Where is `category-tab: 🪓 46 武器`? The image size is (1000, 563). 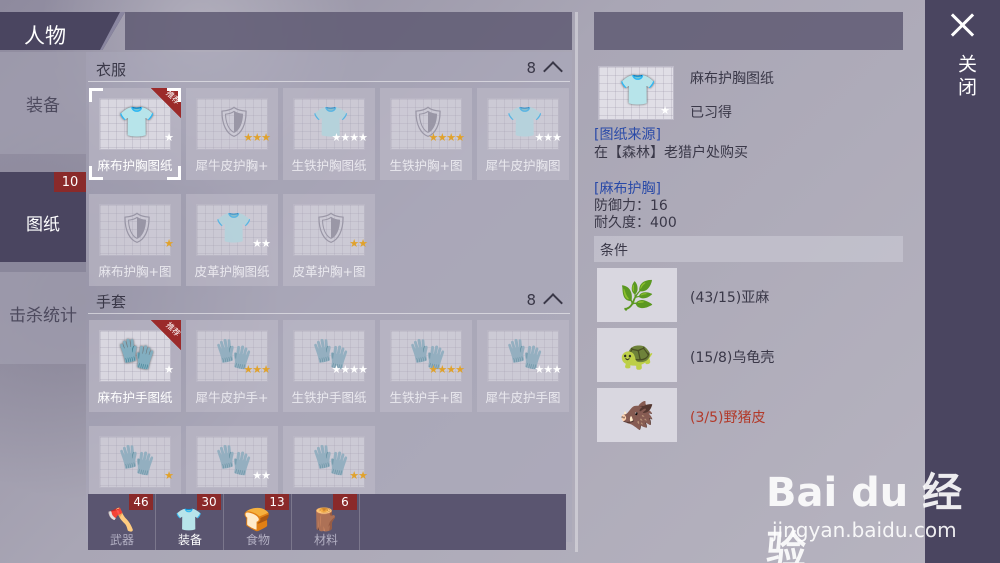 category-tab: 🪓 46 武器 is located at coordinates (122, 522).